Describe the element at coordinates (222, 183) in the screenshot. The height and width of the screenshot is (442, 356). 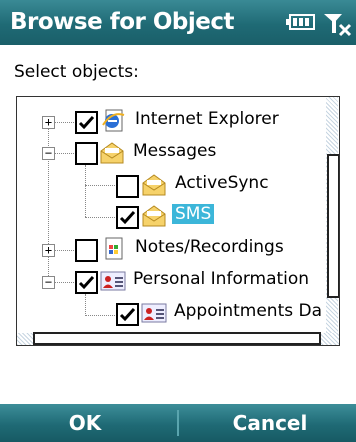
I see `tree-item-label: ActiveSync` at that location.